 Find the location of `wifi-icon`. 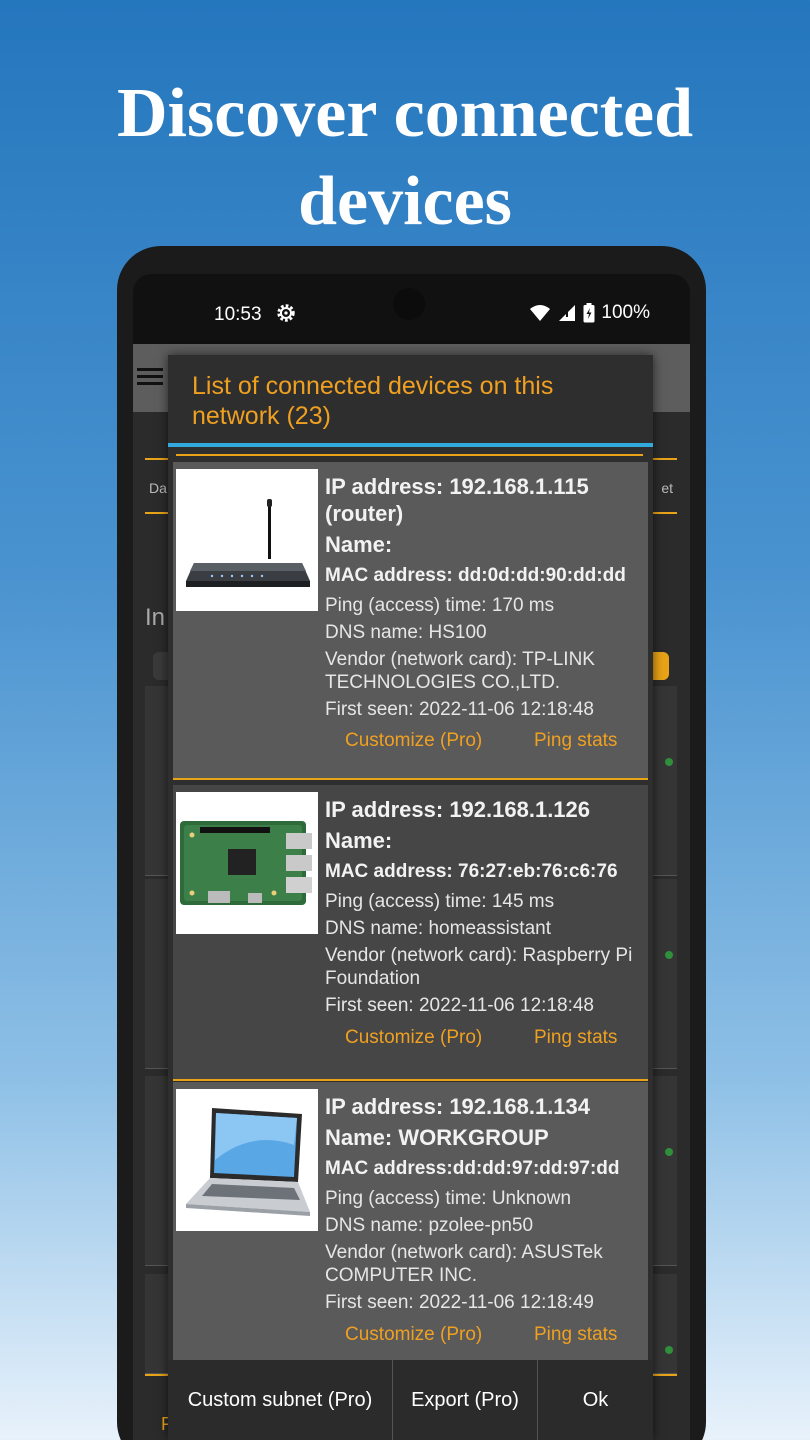

wifi-icon is located at coordinates (540, 313).